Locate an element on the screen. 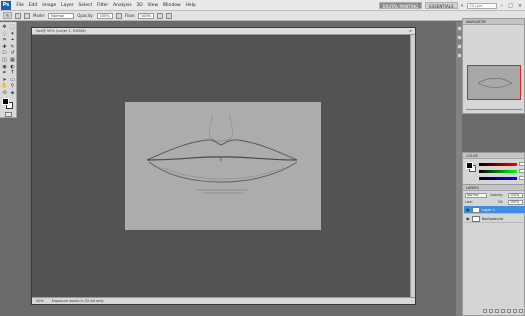 The image size is (525, 316). healing-tool-icon: ✚ is located at coordinates (4, 47).